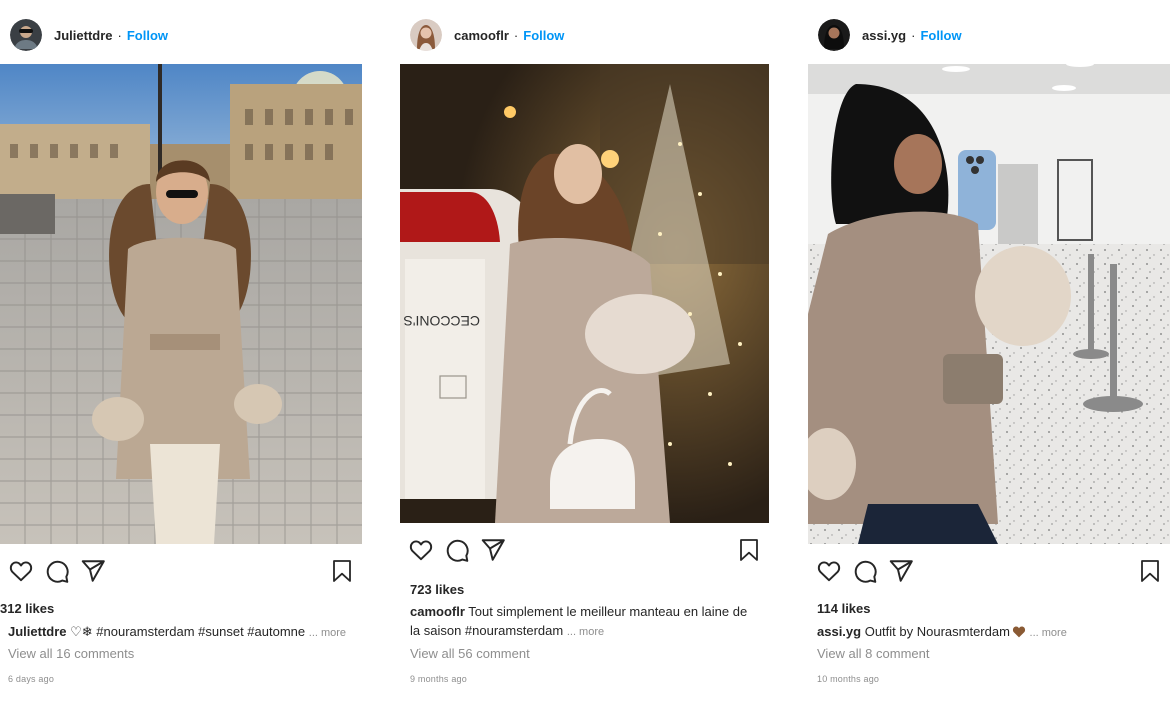 This screenshot has height=702, width=1170. Describe the element at coordinates (1018, 632) in the screenshot. I see `brown-heart-icon` at that location.